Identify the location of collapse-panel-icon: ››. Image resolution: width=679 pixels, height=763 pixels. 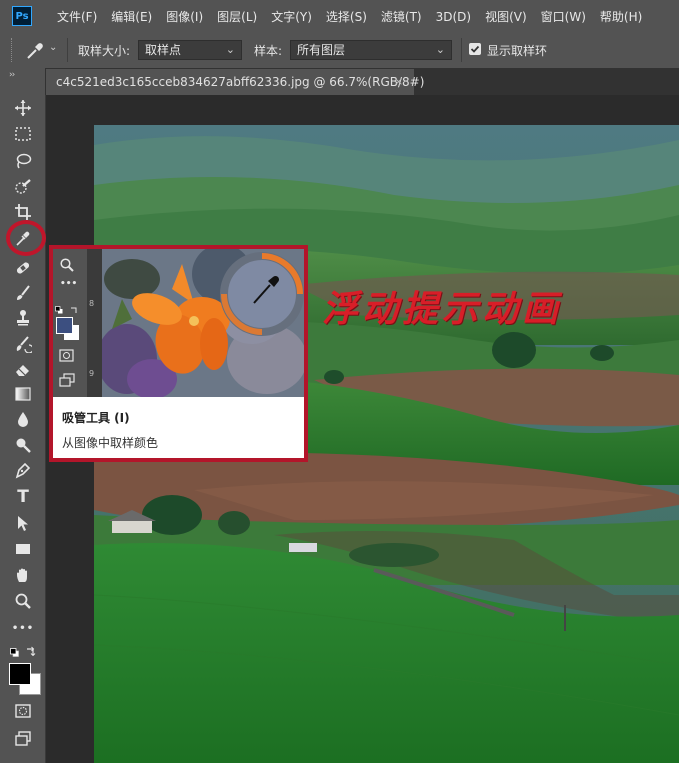
(12, 75).